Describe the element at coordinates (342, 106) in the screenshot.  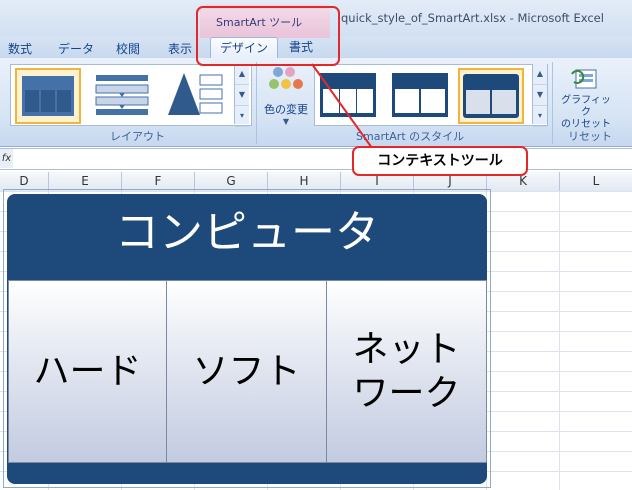
I see `callout-pointer` at that location.